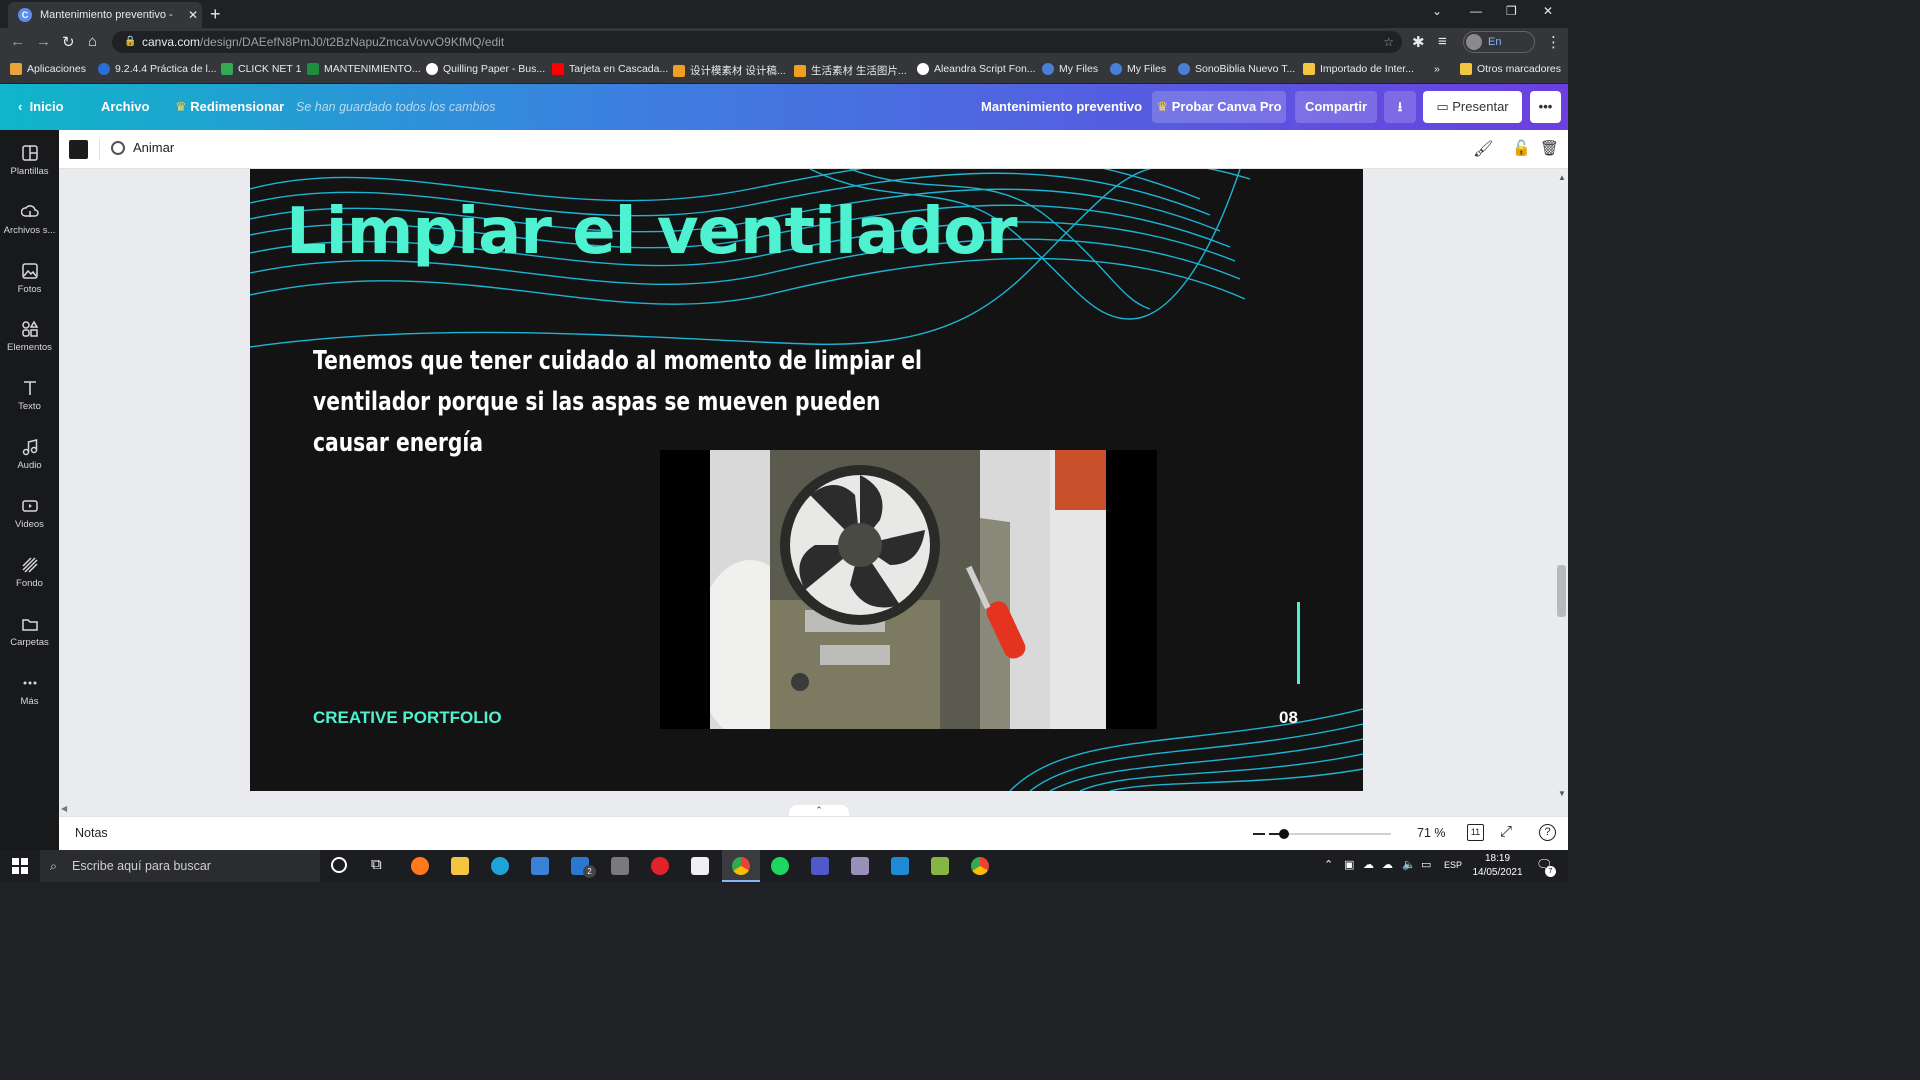 This screenshot has width=1920, height=1080. What do you see at coordinates (1061, 107) in the screenshot?
I see `document-title: Mantenimiento preventivo` at bounding box center [1061, 107].